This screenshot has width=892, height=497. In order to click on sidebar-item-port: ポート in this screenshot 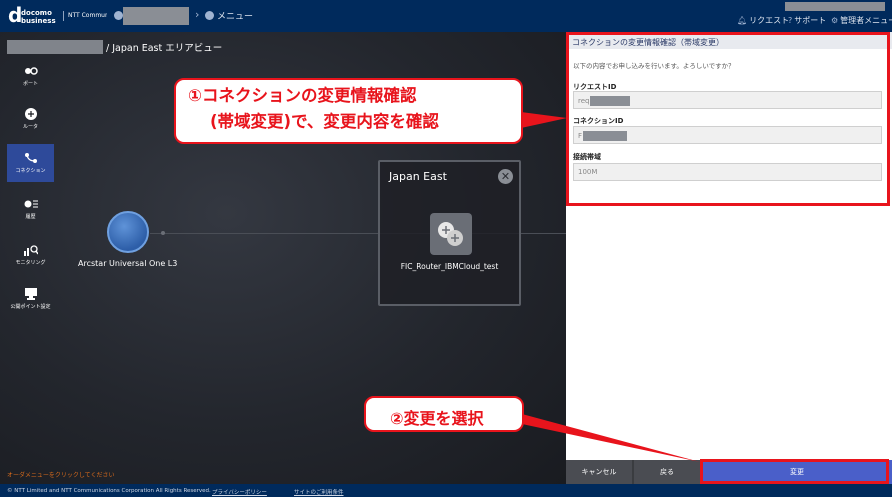, I will do `click(30, 76)`.